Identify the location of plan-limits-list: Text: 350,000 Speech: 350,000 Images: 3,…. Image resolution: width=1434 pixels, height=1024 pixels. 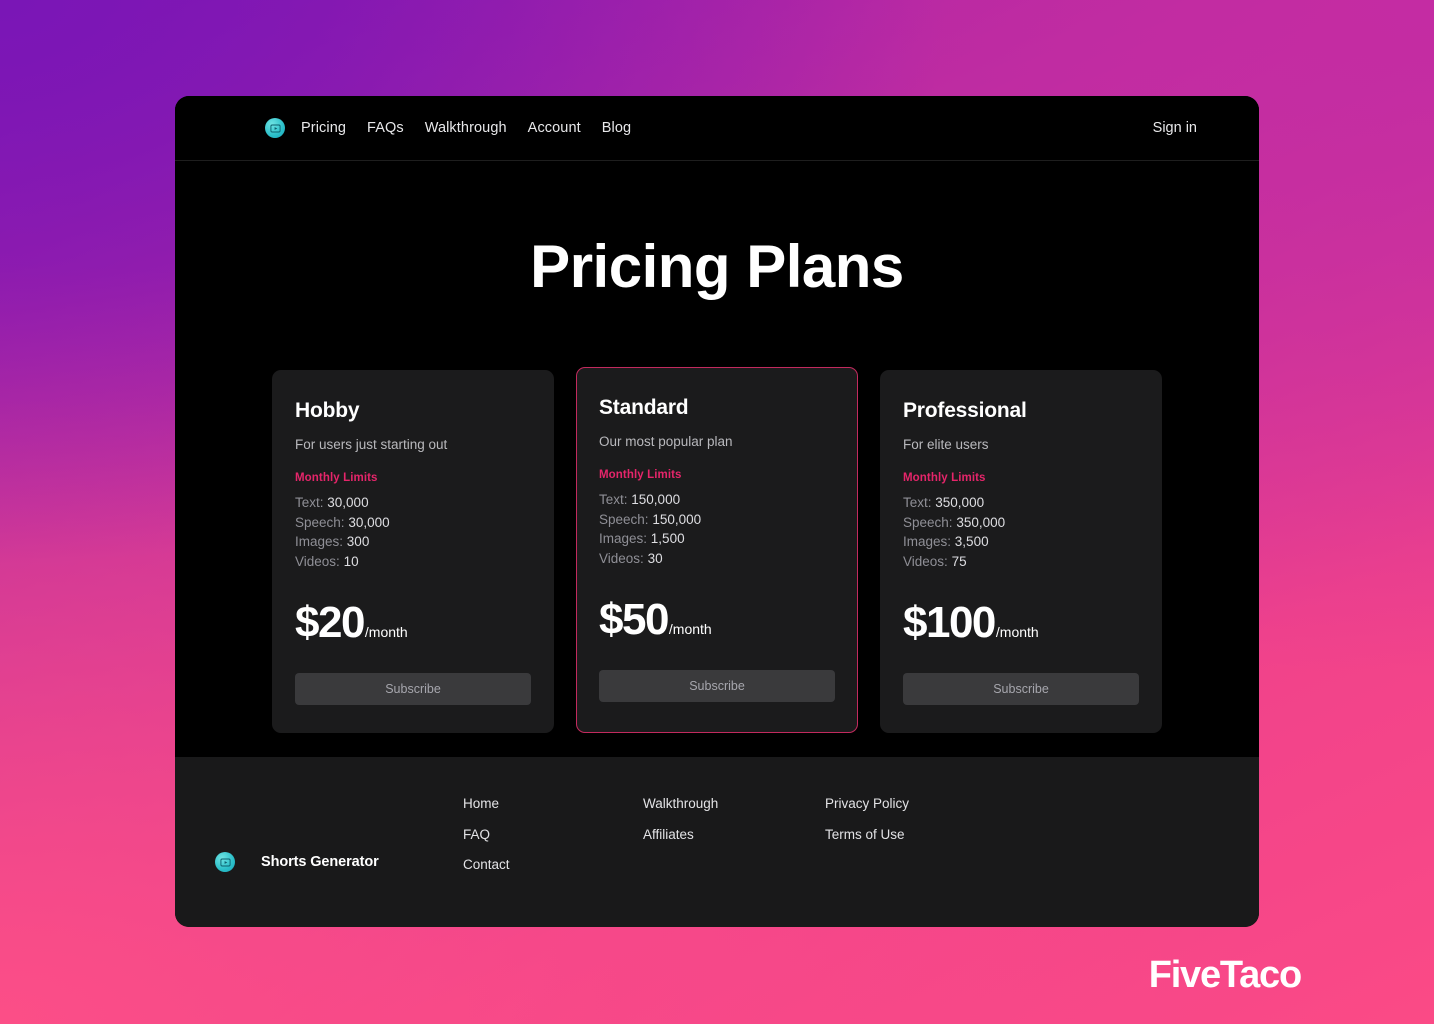
(1021, 532).